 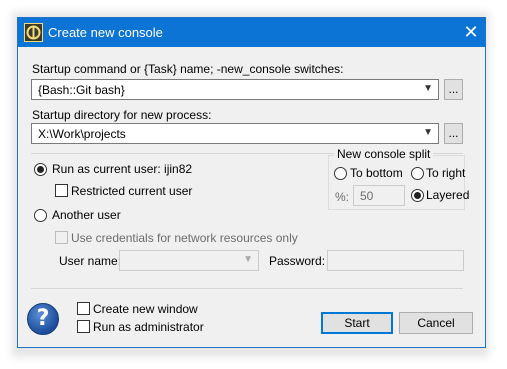 What do you see at coordinates (189, 260) in the screenshot?
I see `username-combo: ▼` at bounding box center [189, 260].